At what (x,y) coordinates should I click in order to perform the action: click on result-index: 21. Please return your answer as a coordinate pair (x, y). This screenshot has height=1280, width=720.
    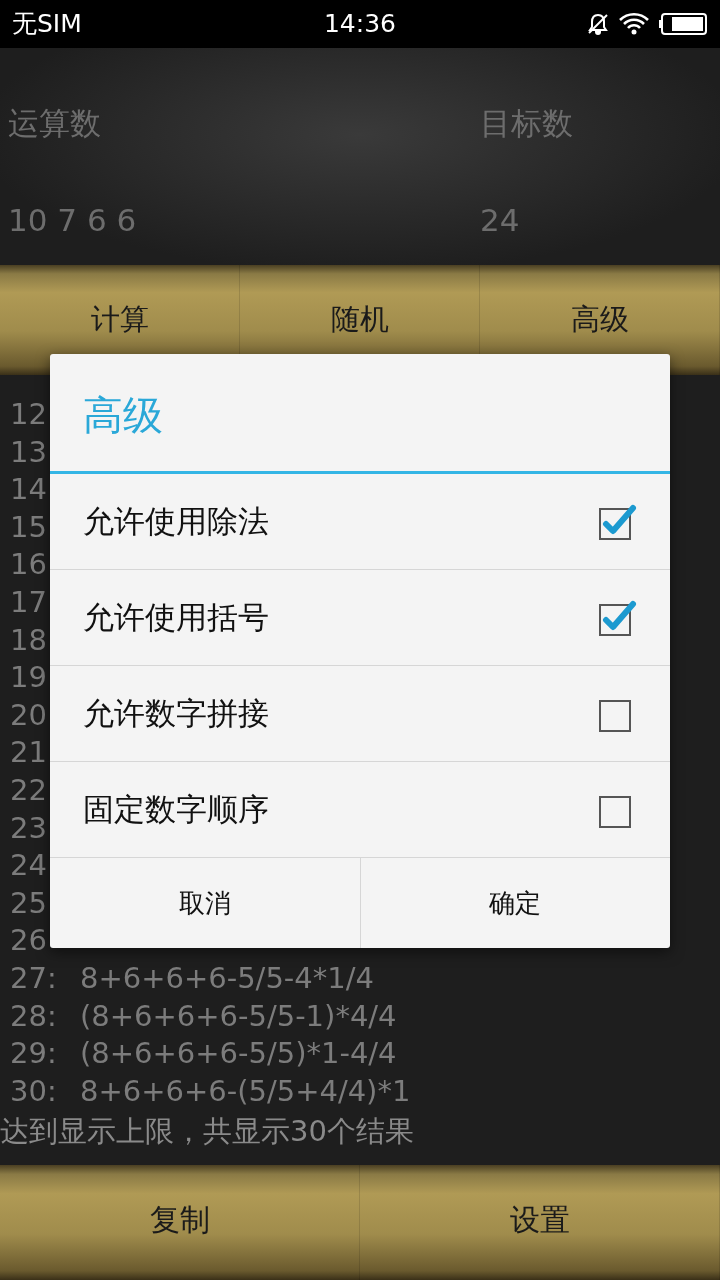
    Looking at the image, I should click on (29, 753).